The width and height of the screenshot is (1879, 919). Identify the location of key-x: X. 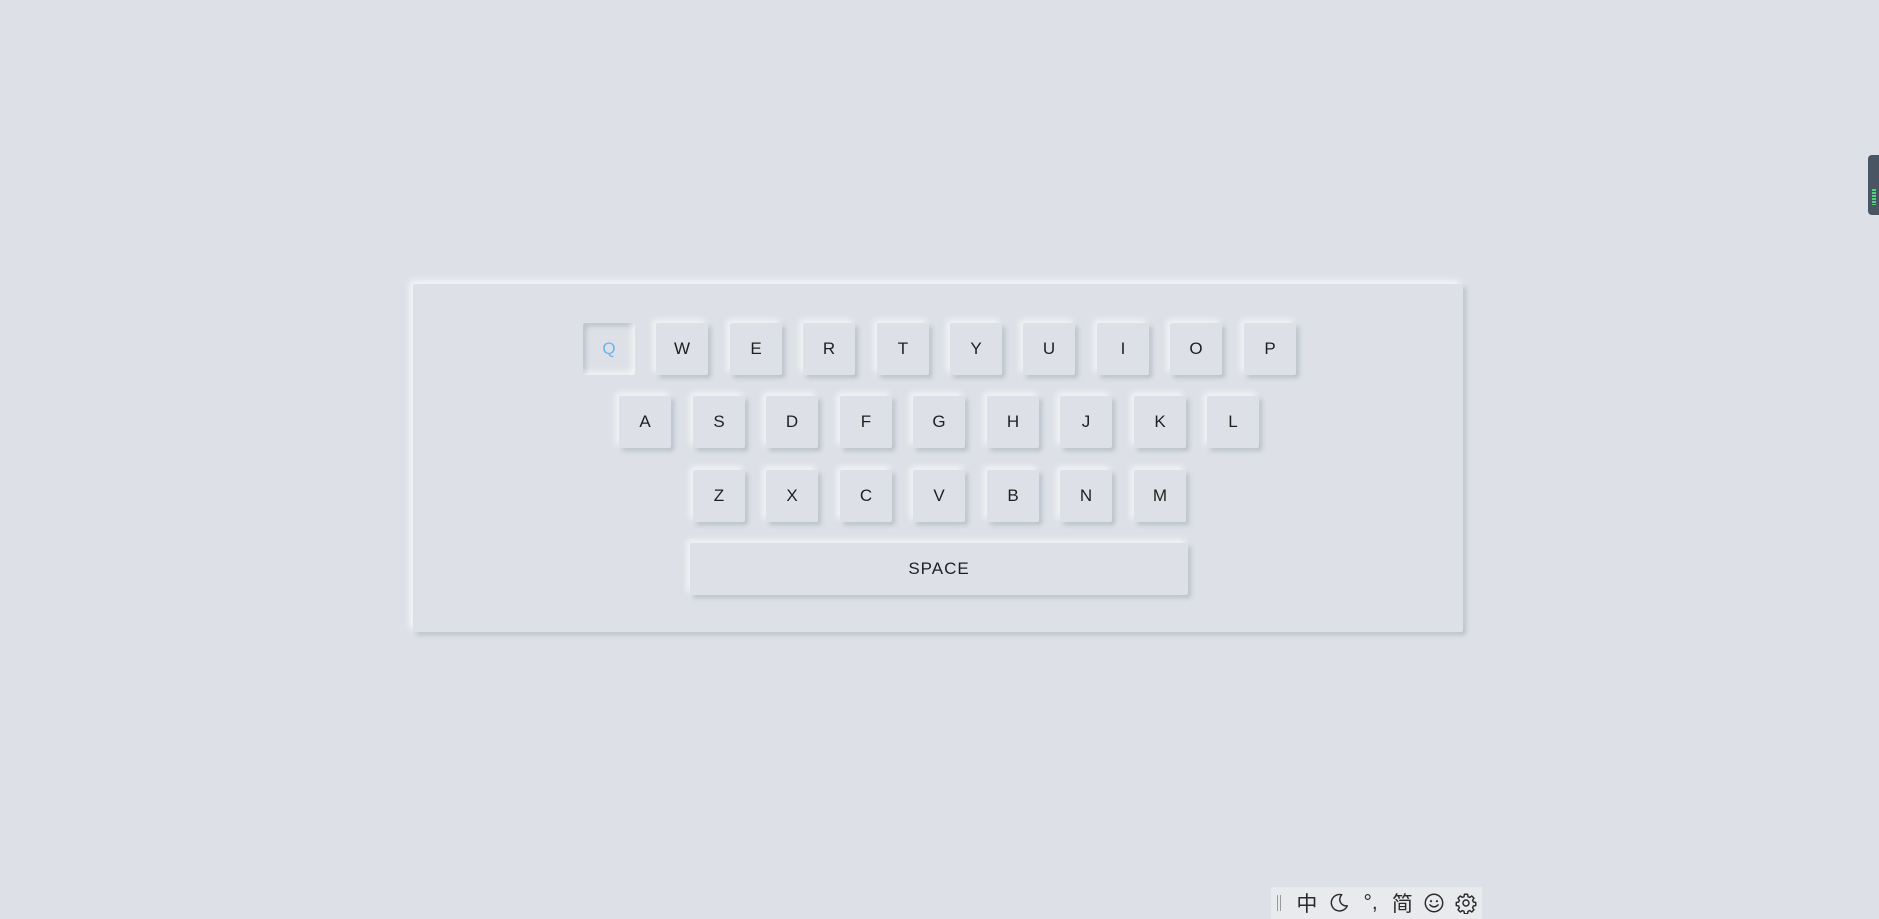
(792, 496).